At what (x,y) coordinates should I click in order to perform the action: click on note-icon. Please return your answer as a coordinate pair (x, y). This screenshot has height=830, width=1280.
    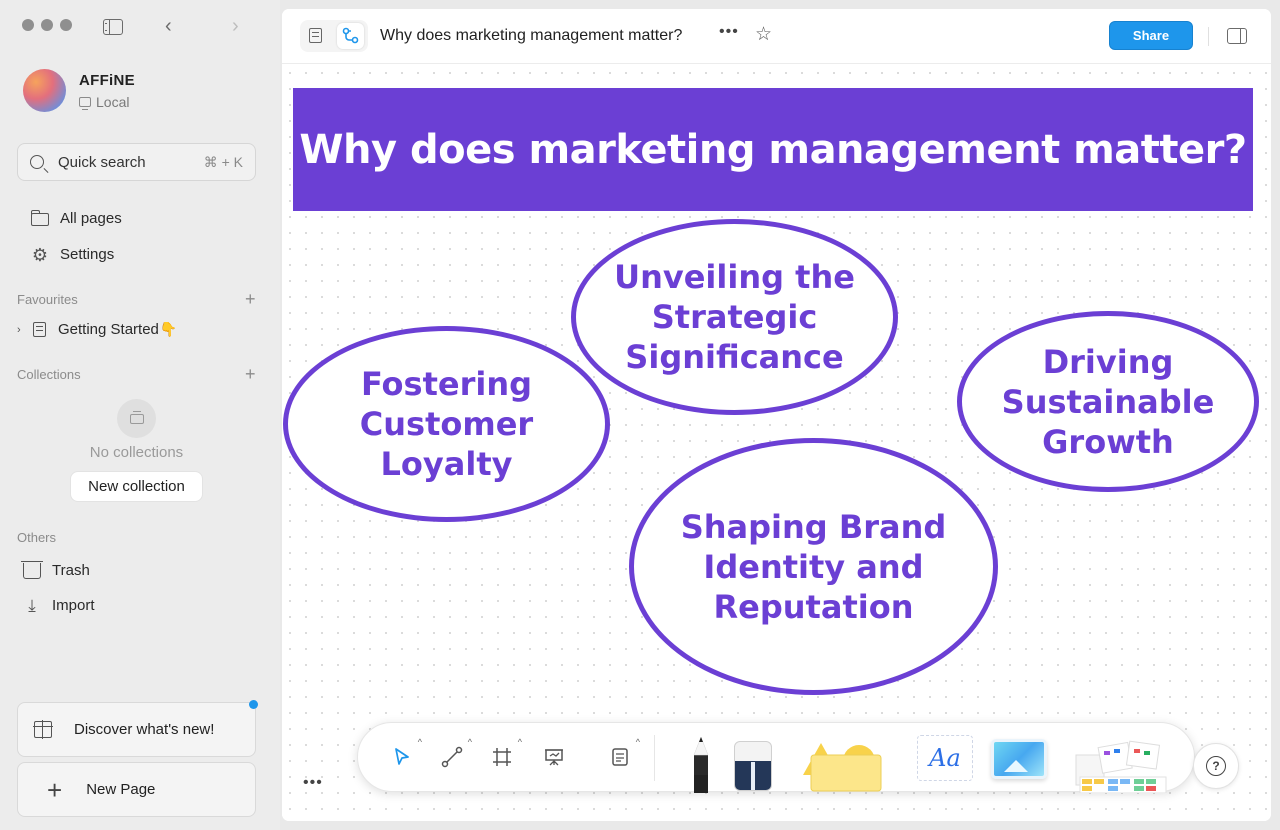
    Looking at the image, I should click on (620, 757).